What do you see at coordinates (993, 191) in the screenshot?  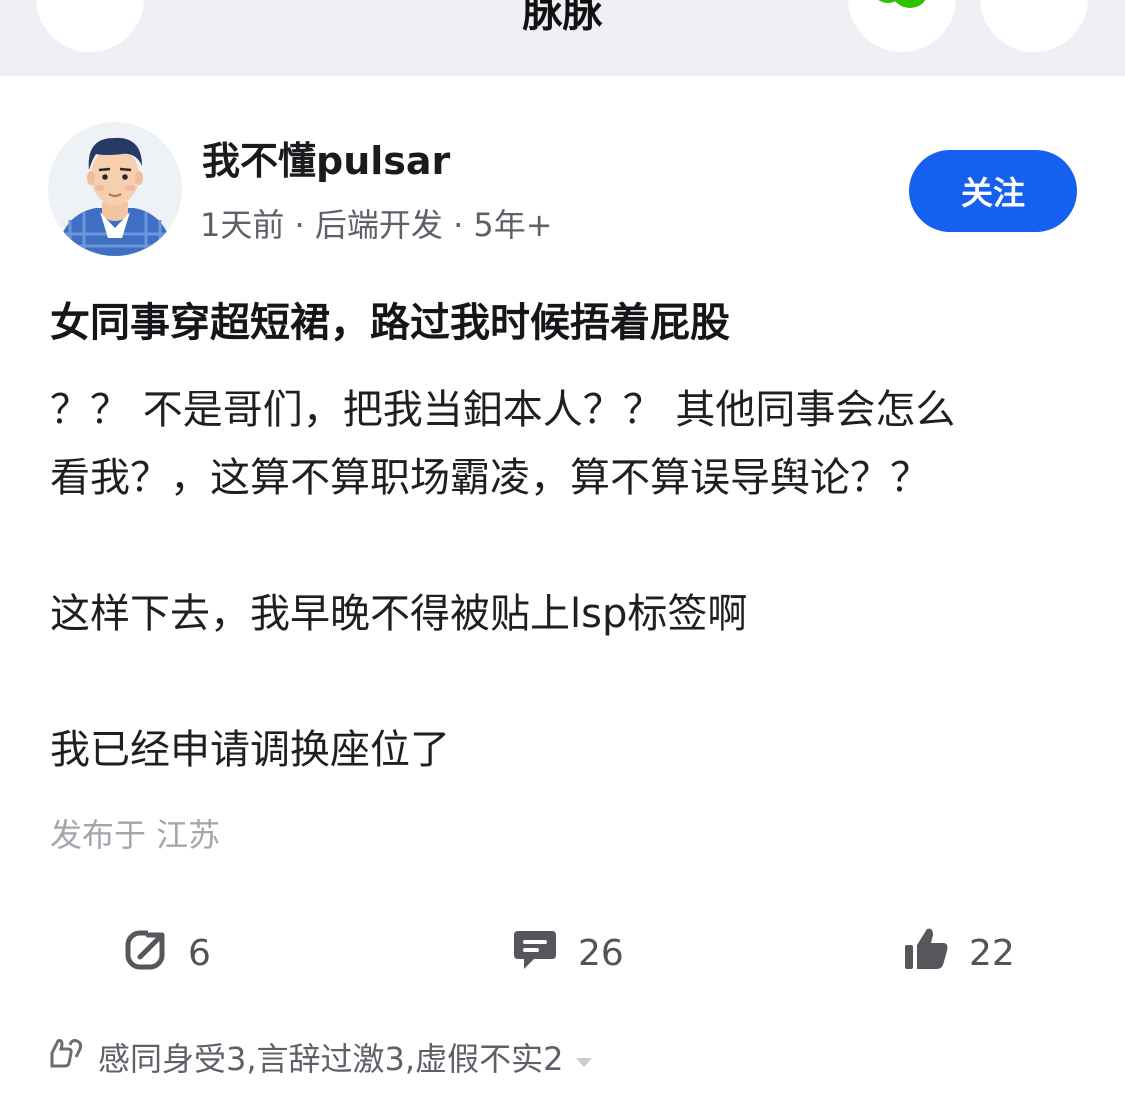 I see `follow-button: 关注` at bounding box center [993, 191].